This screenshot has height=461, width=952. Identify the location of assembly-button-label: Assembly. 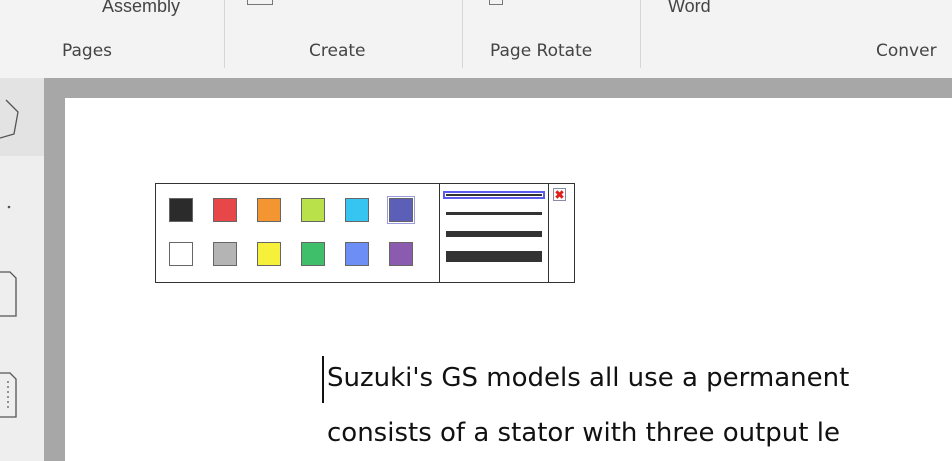
(141, 8).